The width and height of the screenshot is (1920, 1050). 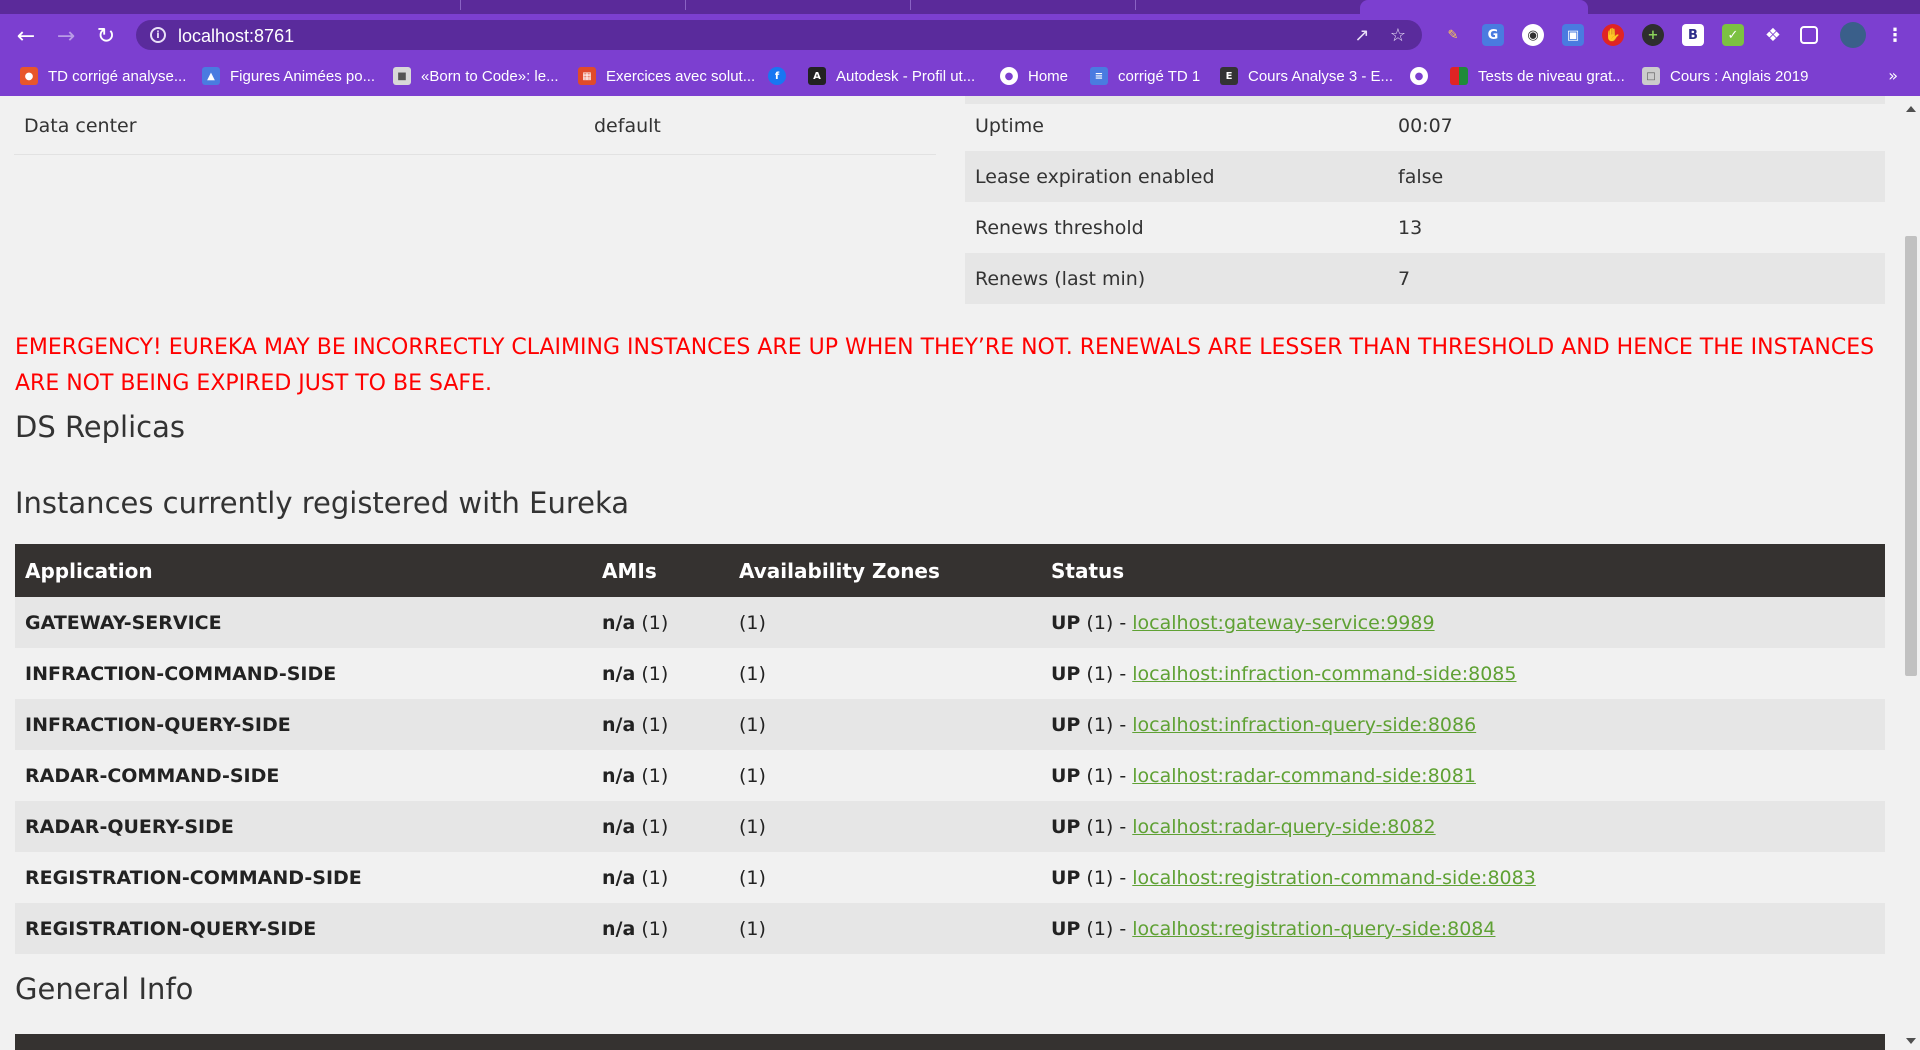 I want to click on instance-link: localhost:infraction-command-side:8085, so click(x=1324, y=674).